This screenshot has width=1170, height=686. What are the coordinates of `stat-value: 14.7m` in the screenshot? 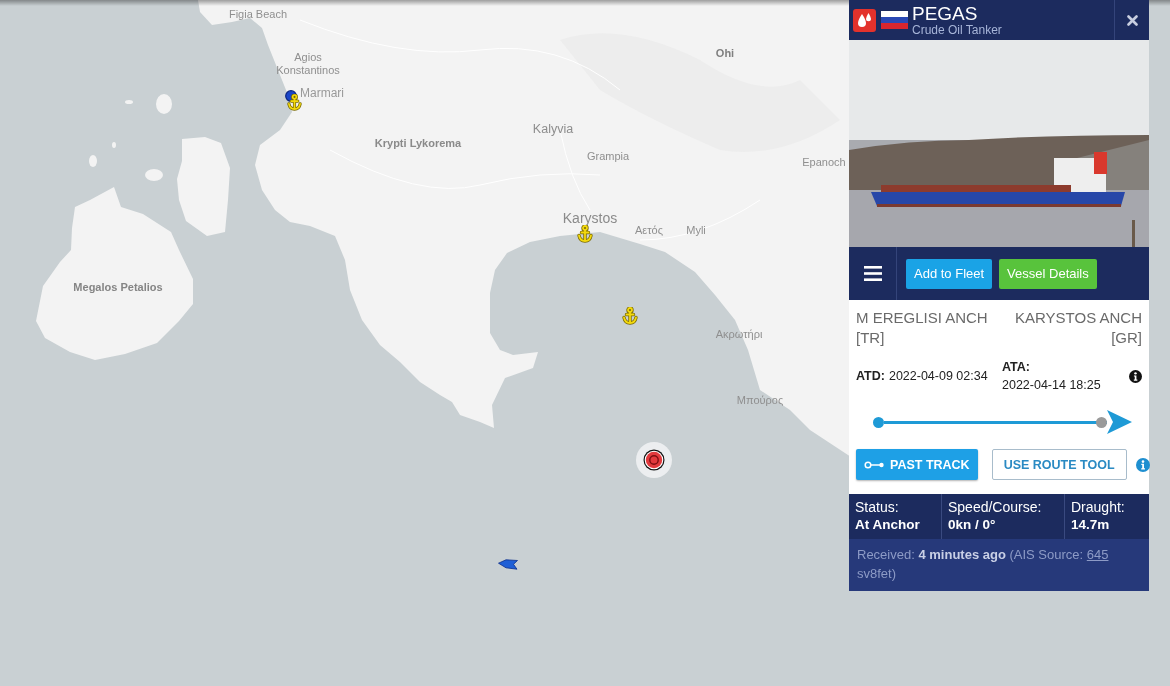 It's located at (1090, 524).